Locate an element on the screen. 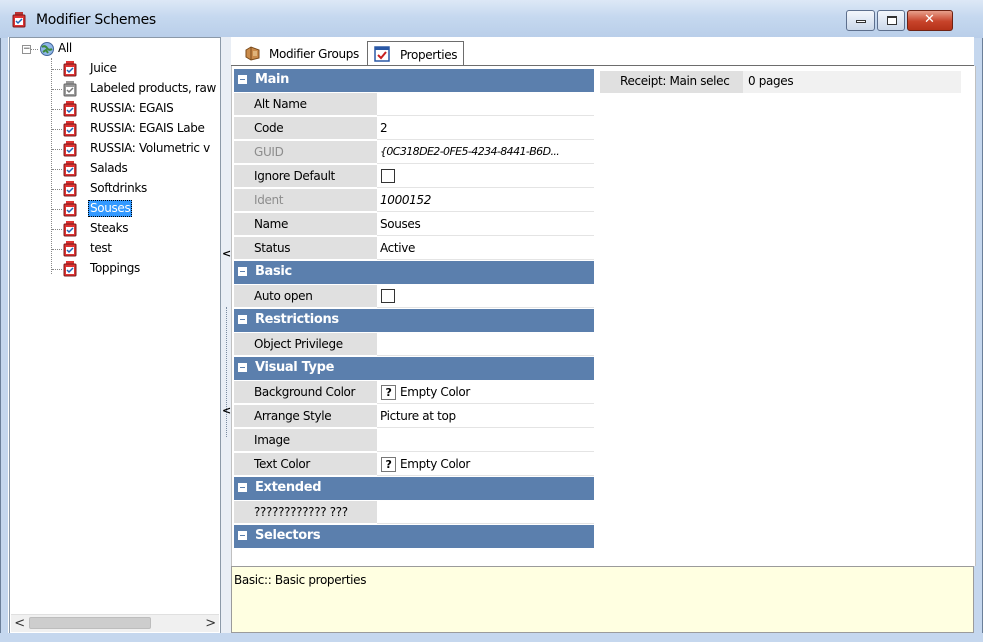  tree-item-label: Steaks is located at coordinates (109, 228).